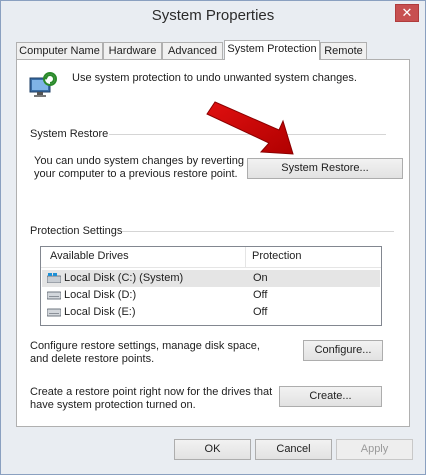  What do you see at coordinates (192, 50) in the screenshot?
I see `tab-advanced: Advanced` at bounding box center [192, 50].